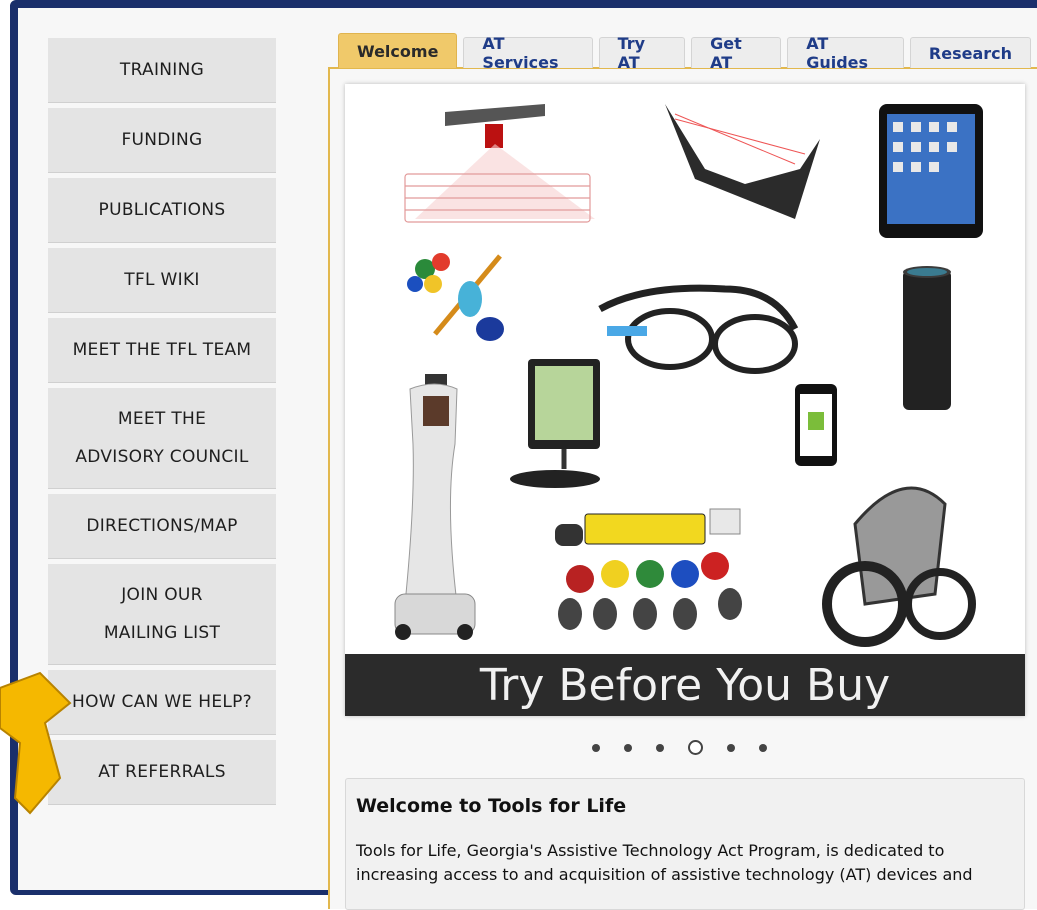 The width and height of the screenshot is (1037, 910). What do you see at coordinates (899, 566) in the screenshot?
I see `wheelchair-image` at bounding box center [899, 566].